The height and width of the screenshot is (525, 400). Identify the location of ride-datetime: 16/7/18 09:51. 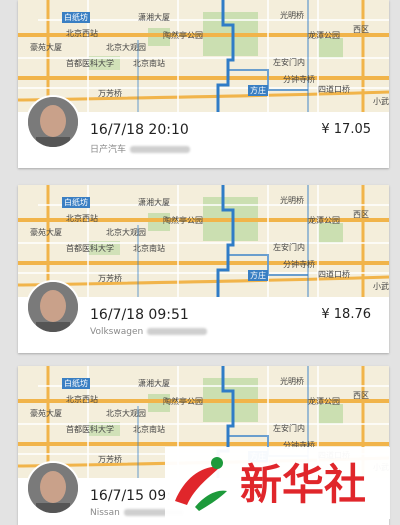
(139, 315).